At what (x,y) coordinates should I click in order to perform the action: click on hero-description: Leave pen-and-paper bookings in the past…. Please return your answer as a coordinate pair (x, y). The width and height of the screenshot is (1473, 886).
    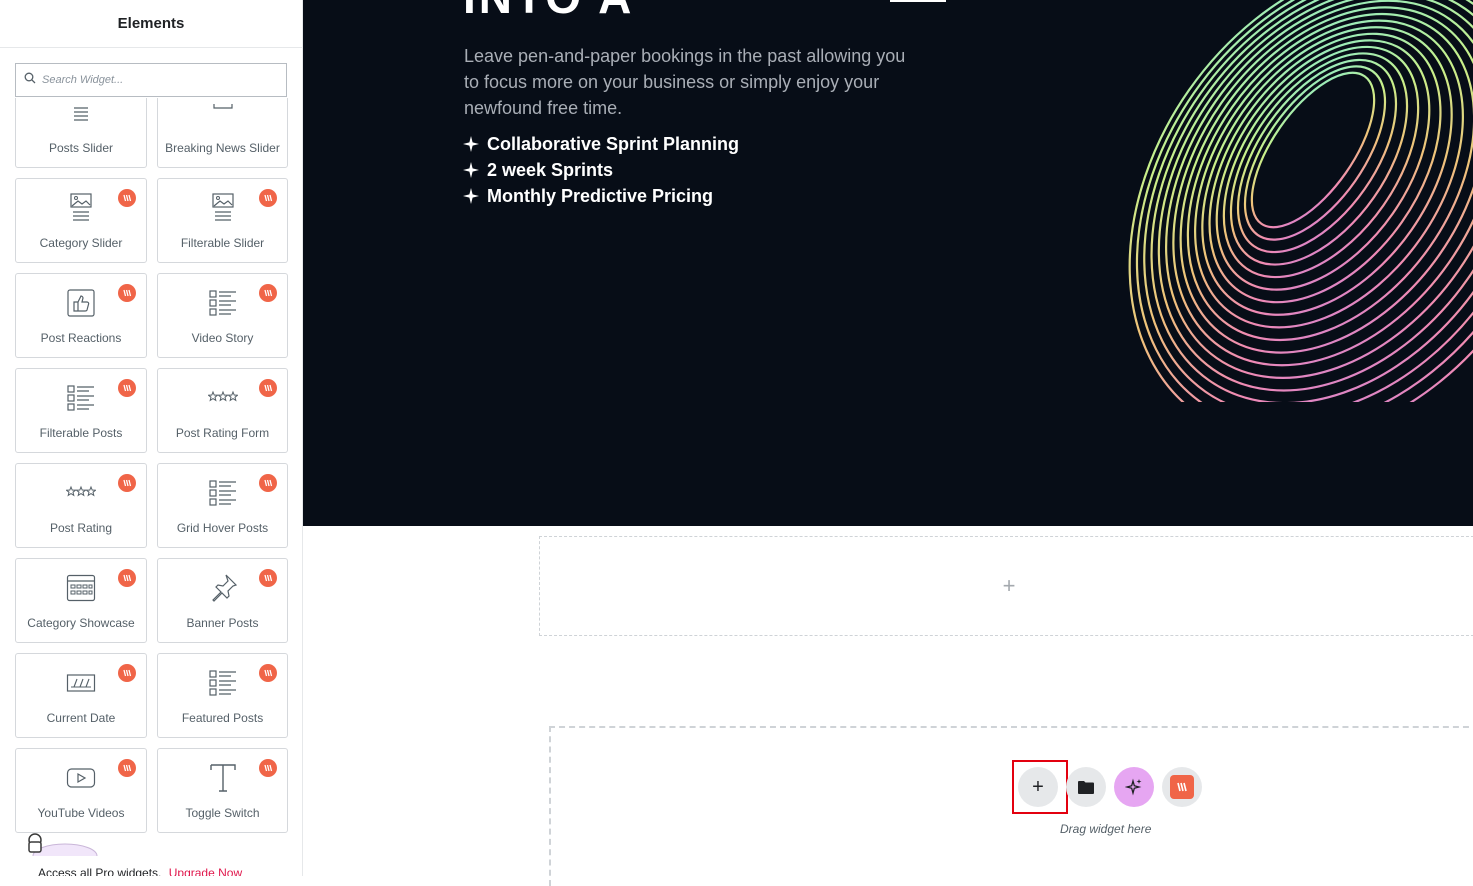
    Looking at the image, I should click on (685, 82).